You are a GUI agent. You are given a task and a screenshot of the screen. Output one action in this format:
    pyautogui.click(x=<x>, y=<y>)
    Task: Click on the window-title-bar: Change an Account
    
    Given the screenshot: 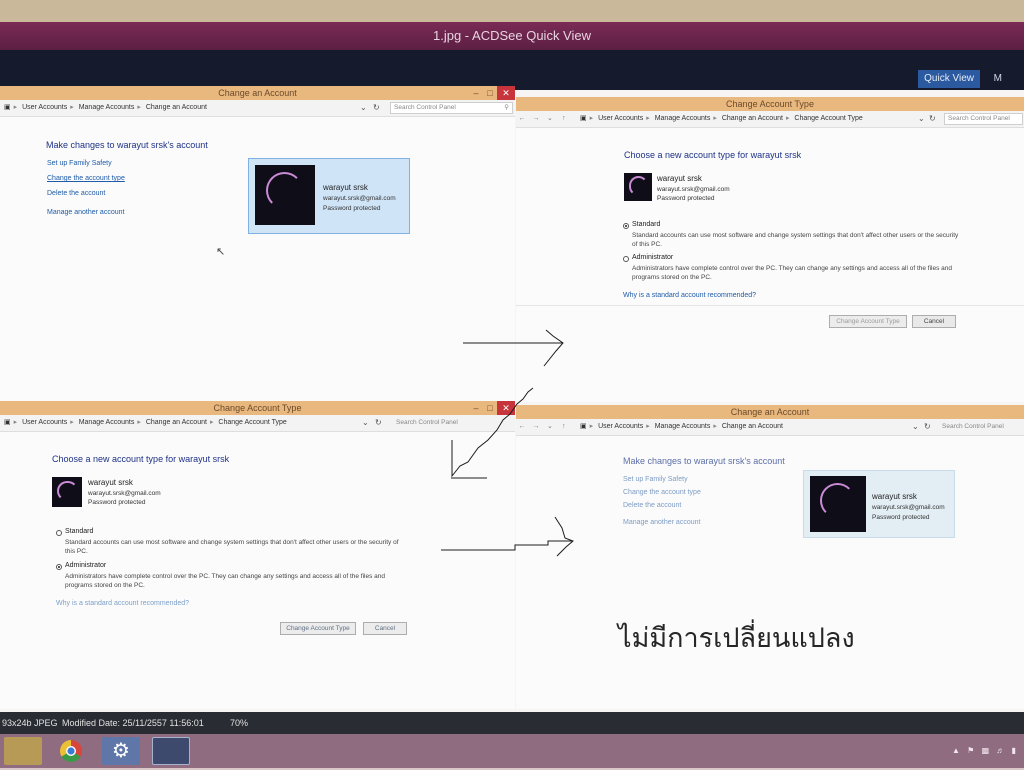 What is the action you would take?
    pyautogui.click(x=770, y=412)
    